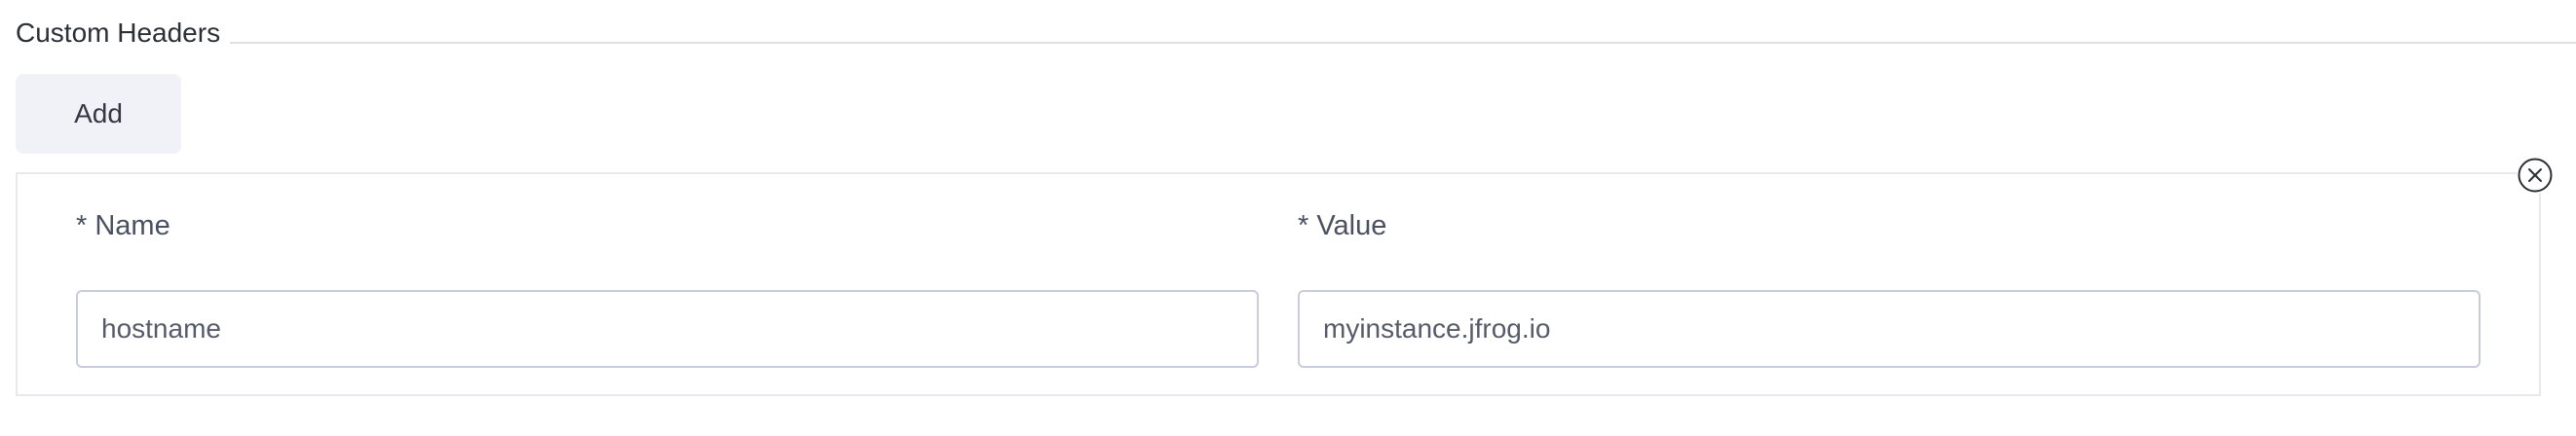  I want to click on add-header-button: Add, so click(98, 114).